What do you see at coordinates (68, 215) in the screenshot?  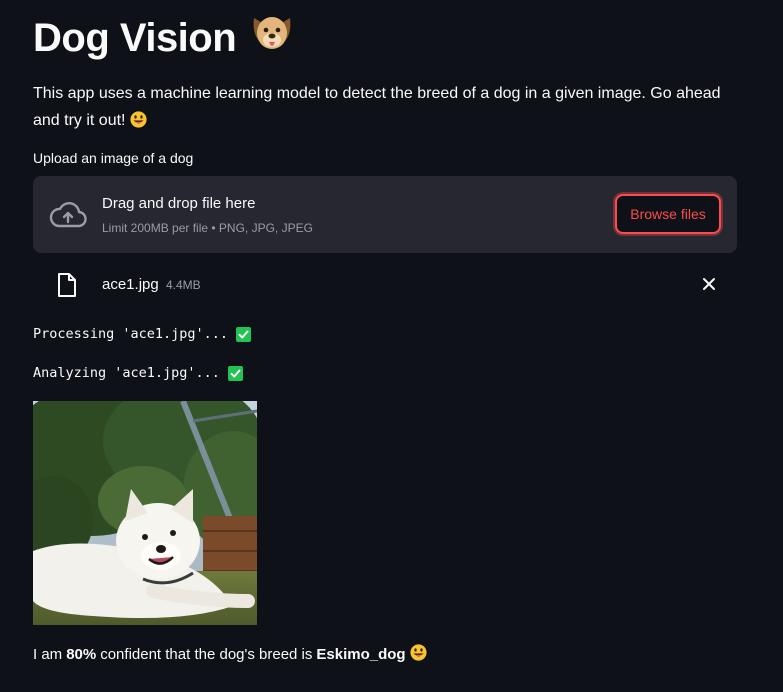 I see `cloud-upload-icon` at bounding box center [68, 215].